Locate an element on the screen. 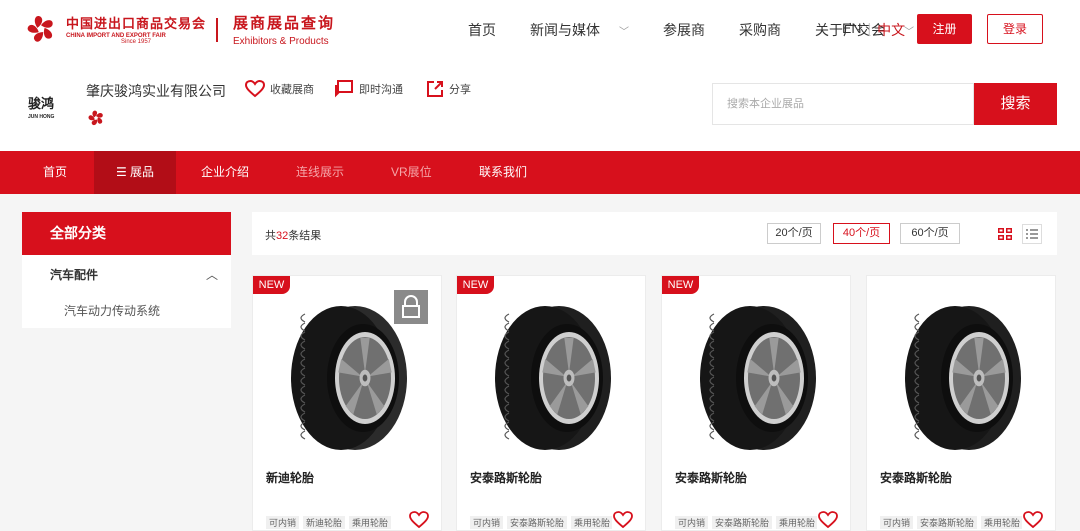 The width and height of the screenshot is (1080, 531). nav-label: 采购商 is located at coordinates (760, 30).